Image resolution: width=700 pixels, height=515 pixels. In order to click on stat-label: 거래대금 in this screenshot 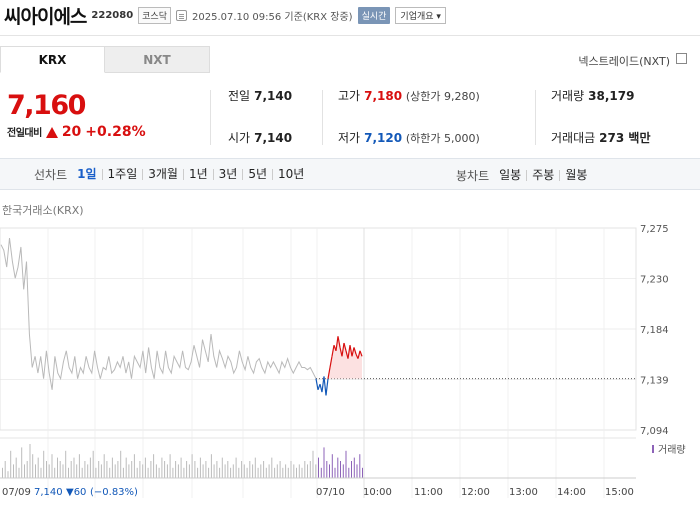, I will do `click(573, 138)`.